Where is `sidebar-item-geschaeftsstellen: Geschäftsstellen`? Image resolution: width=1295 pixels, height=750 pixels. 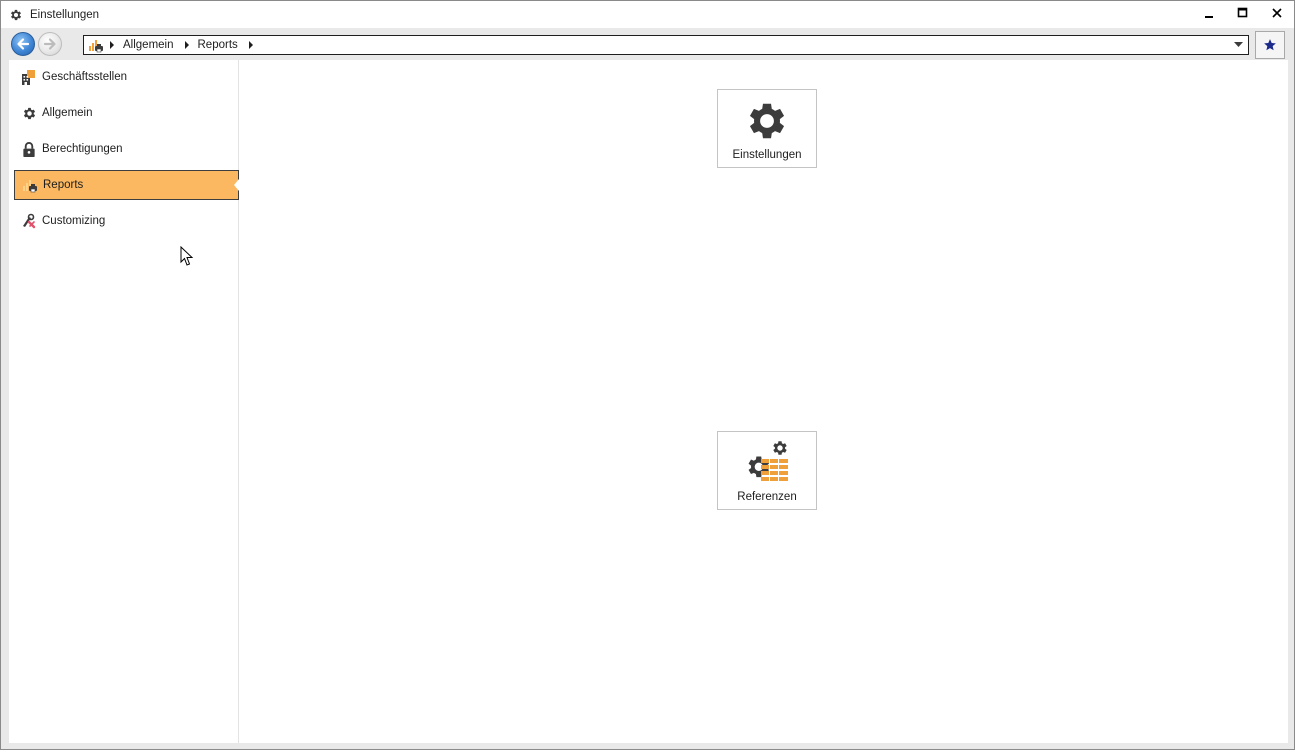 sidebar-item-geschaeftsstellen: Geschäftsstellen is located at coordinates (126, 77).